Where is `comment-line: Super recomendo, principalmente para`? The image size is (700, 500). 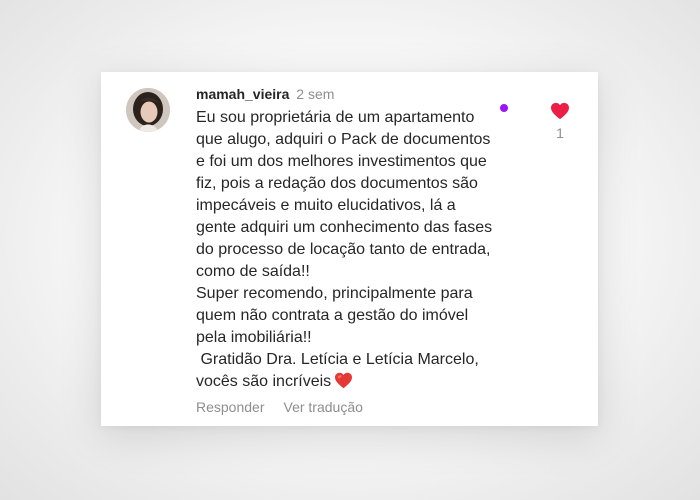
comment-line: Super recomendo, principalmente para is located at coordinates (334, 293).